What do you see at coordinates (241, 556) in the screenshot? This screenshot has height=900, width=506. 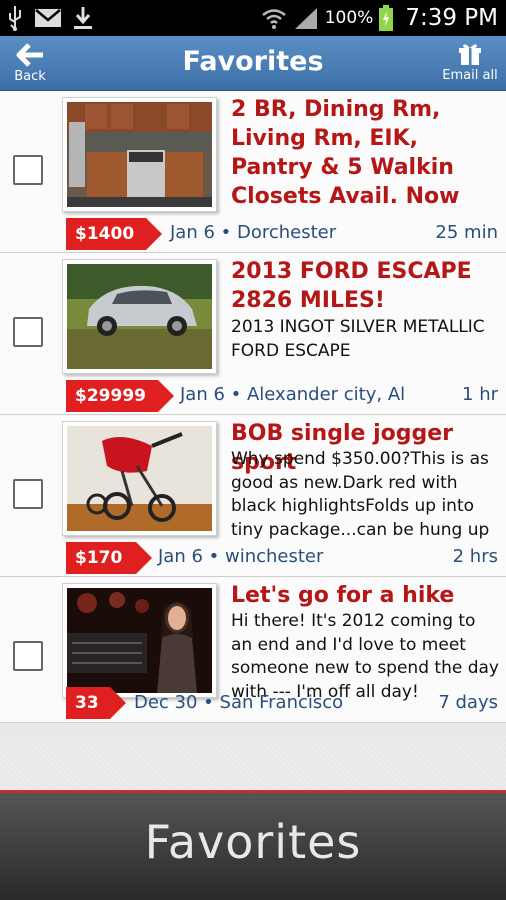 I see `listing-meta: Jan 6 • winchester` at bounding box center [241, 556].